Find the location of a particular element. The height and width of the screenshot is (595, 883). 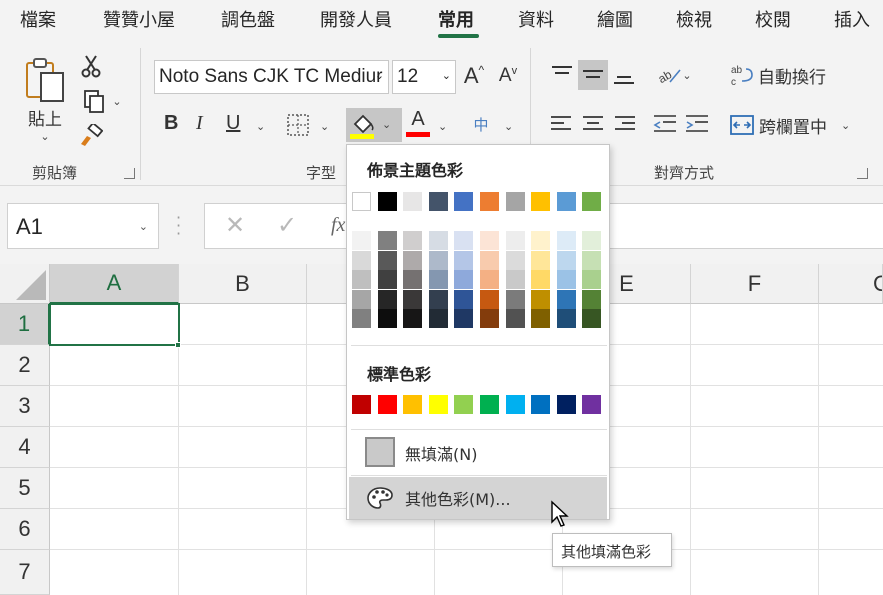

wrap-text-button: ab c 自動換行 is located at coordinates (785, 75).